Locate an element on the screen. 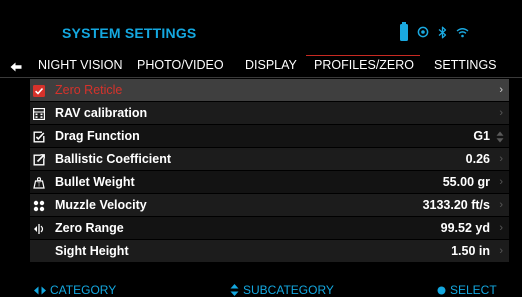 The image size is (522, 297). tab-photo-video: PHOTO/VIDEO is located at coordinates (180, 65).